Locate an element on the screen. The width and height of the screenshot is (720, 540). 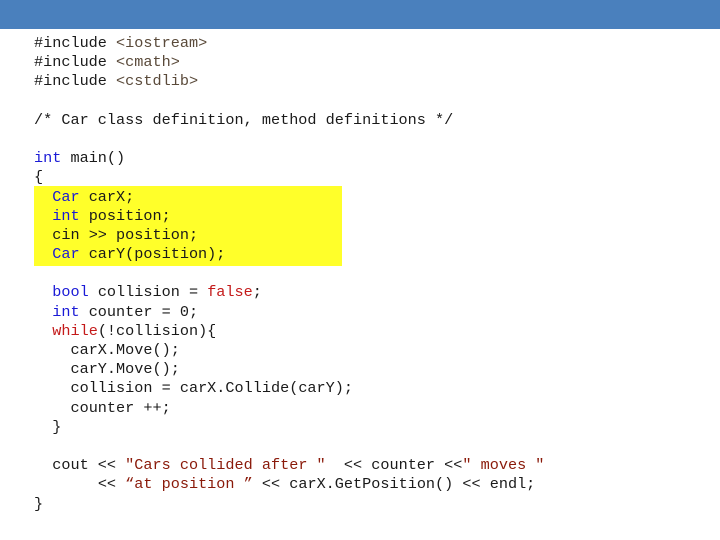
declaration-line: Car carX; is located at coordinates (93, 196).